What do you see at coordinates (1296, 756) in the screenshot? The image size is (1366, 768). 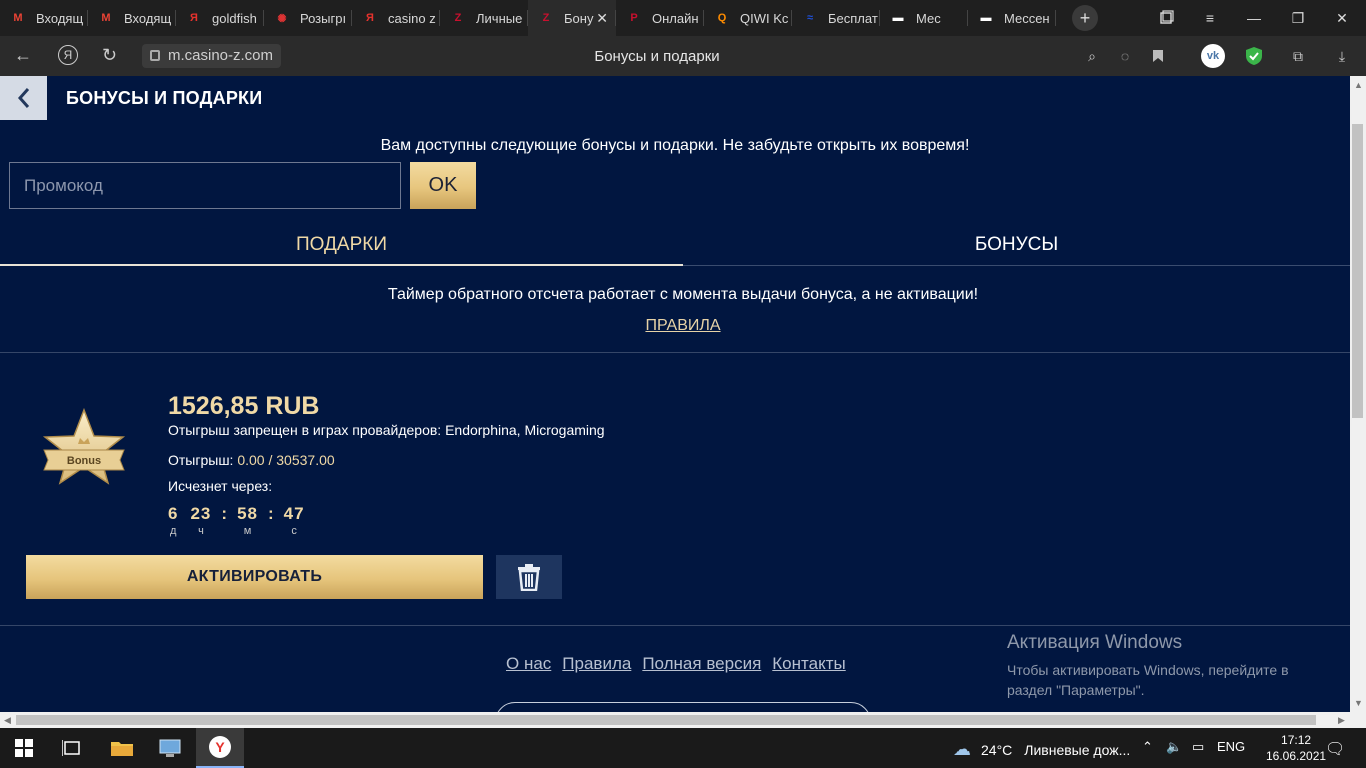 I see `clock-date: 16.06.2021` at bounding box center [1296, 756].